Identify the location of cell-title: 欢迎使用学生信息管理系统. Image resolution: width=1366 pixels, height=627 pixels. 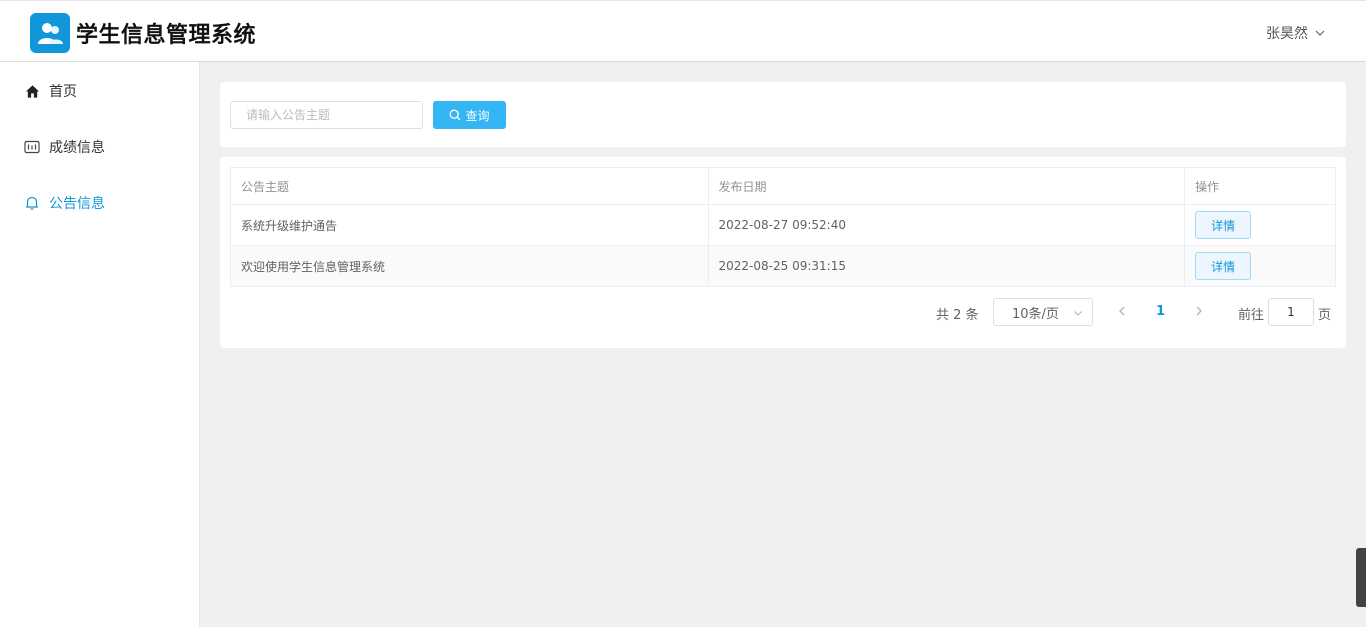
(469, 266).